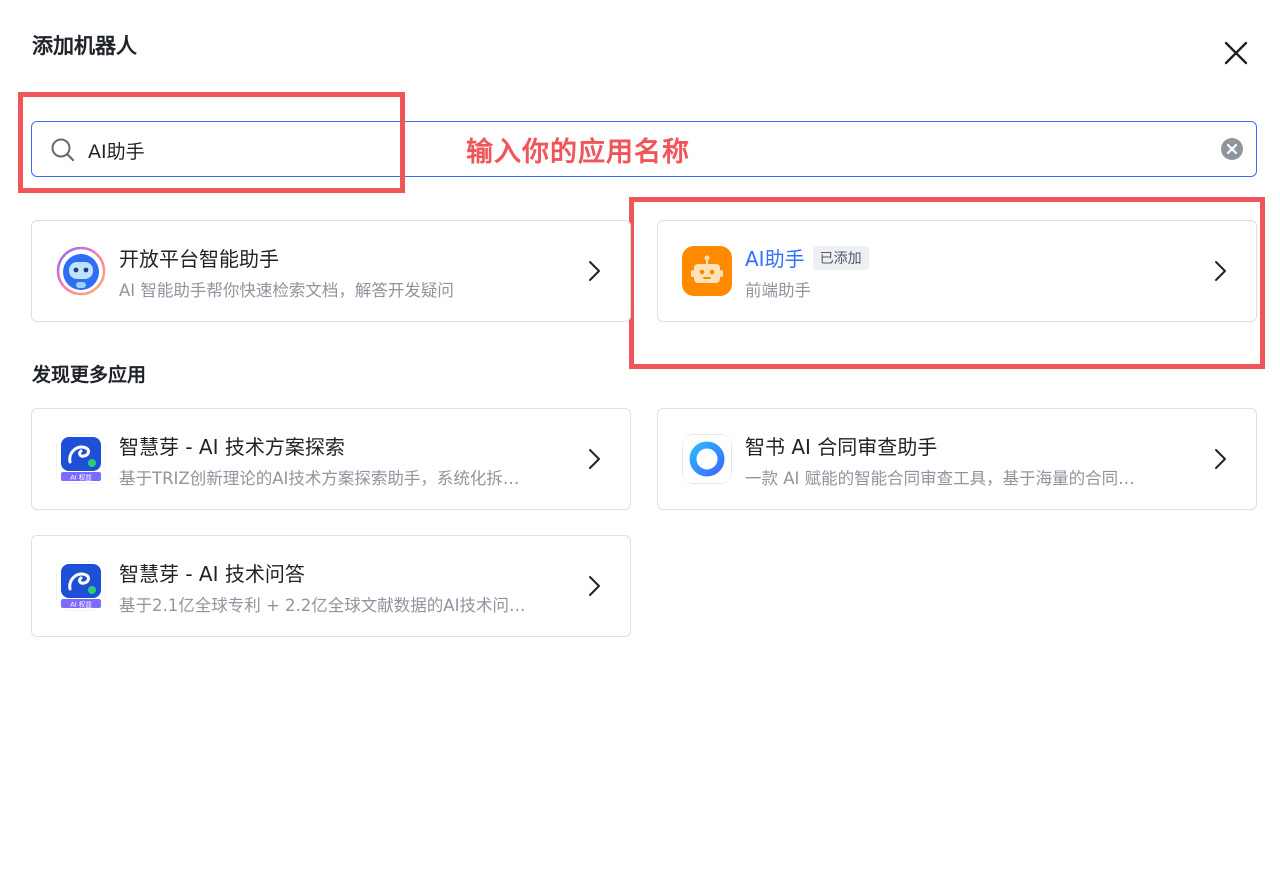 Image resolution: width=1280 pixels, height=876 pixels. Describe the element at coordinates (957, 271) in the screenshot. I see `result-card-ai-assistant: AI助手 已添加 前端助手` at that location.